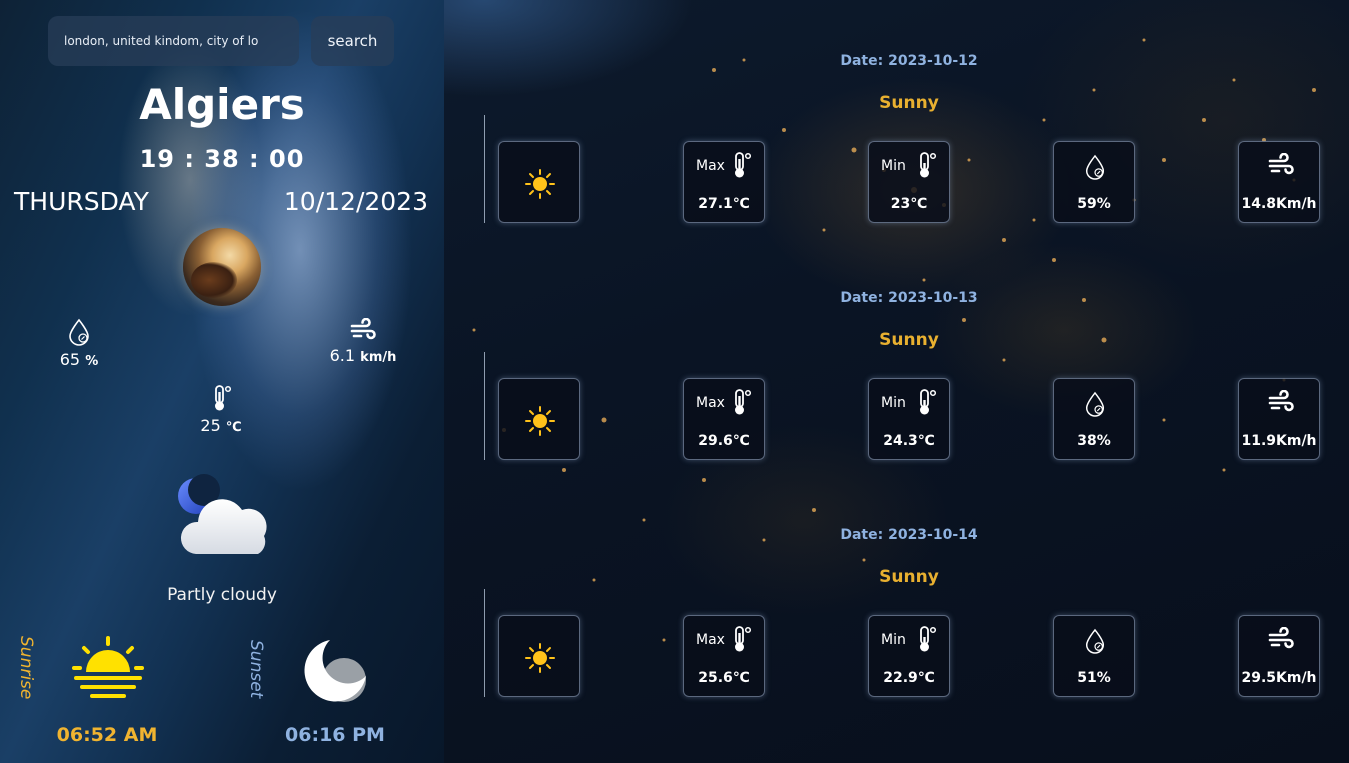  Describe the element at coordinates (1279, 656) in the screenshot. I see `forecast-wind-card: 29.5Km/h` at that location.